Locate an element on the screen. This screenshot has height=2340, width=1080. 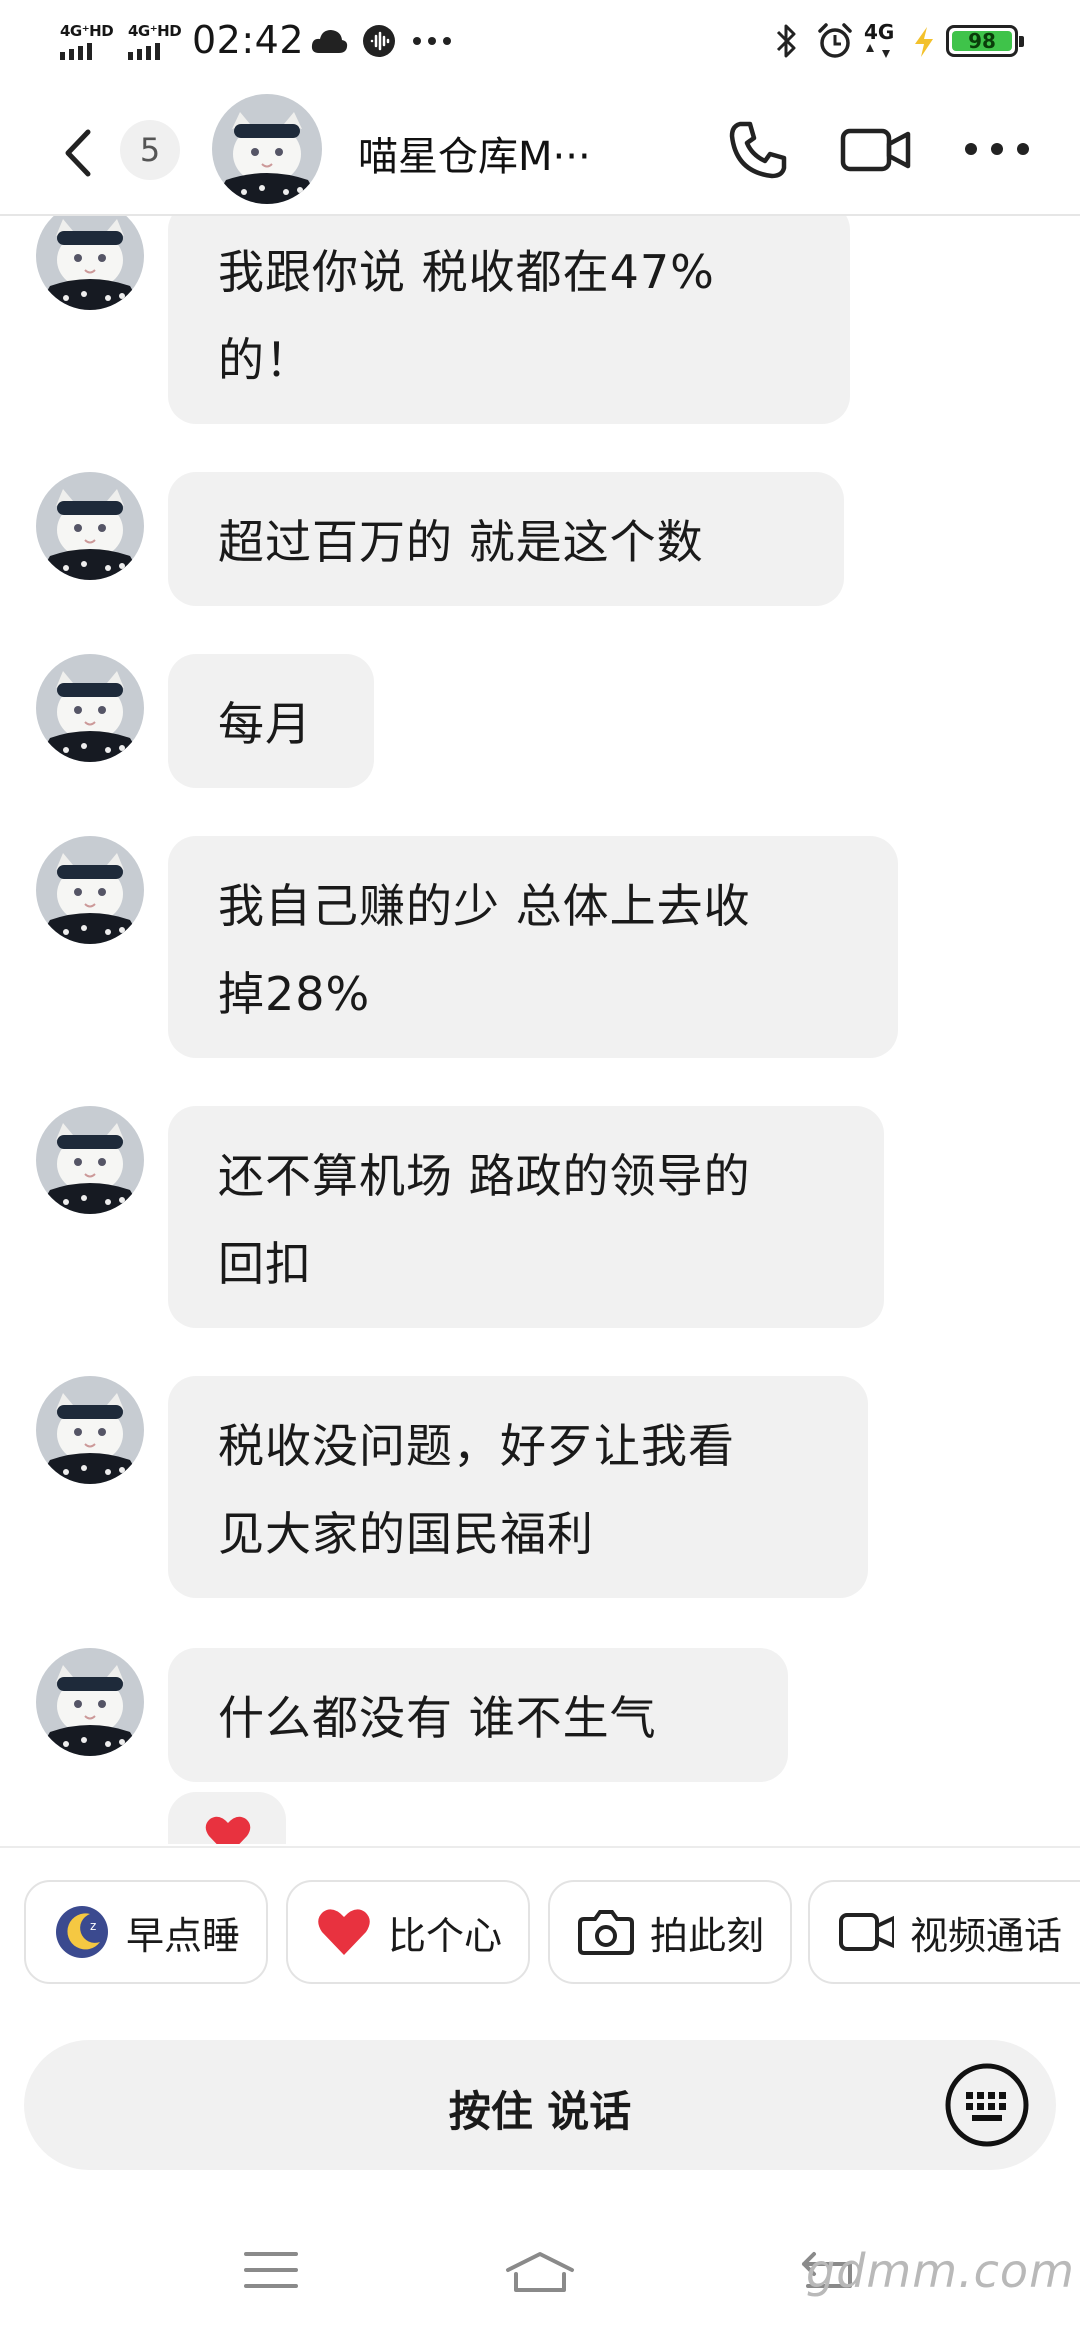
back-icon is located at coordinates (77, 153).